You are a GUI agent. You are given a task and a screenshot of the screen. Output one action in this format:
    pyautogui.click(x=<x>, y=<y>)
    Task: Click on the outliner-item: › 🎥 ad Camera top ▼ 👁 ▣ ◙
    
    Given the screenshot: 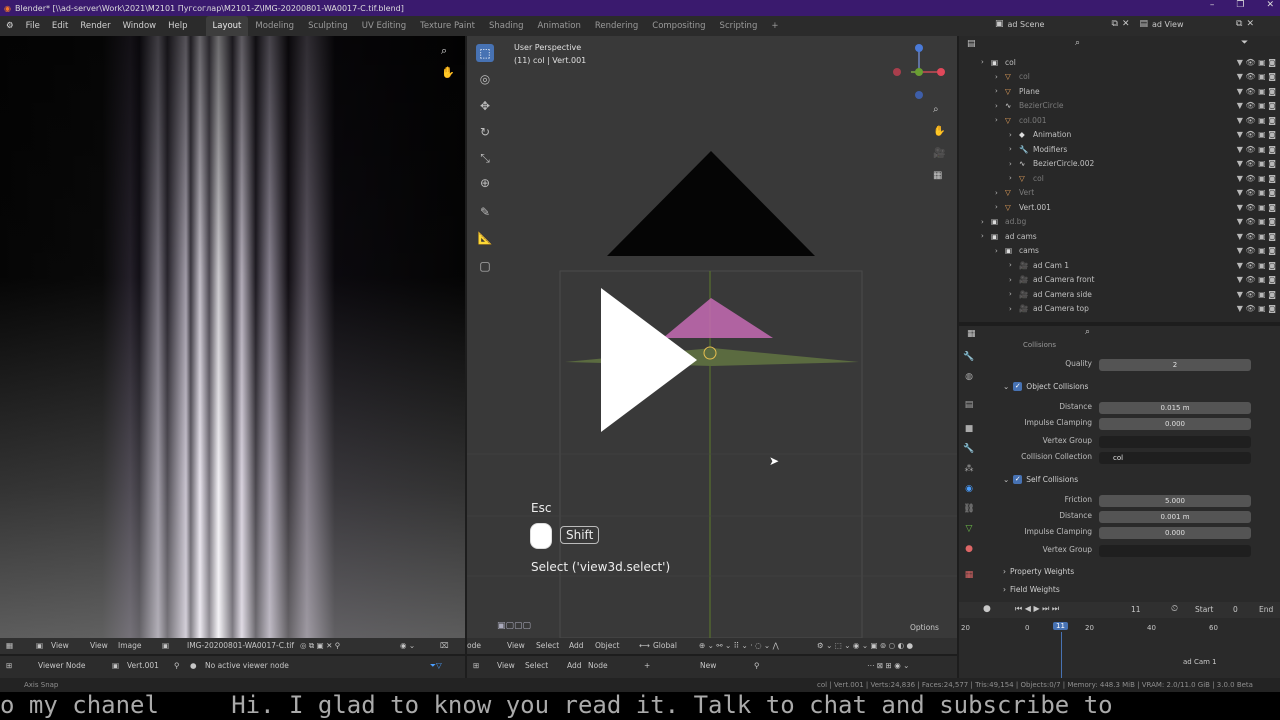 What is the action you would take?
    pyautogui.click(x=1119, y=309)
    